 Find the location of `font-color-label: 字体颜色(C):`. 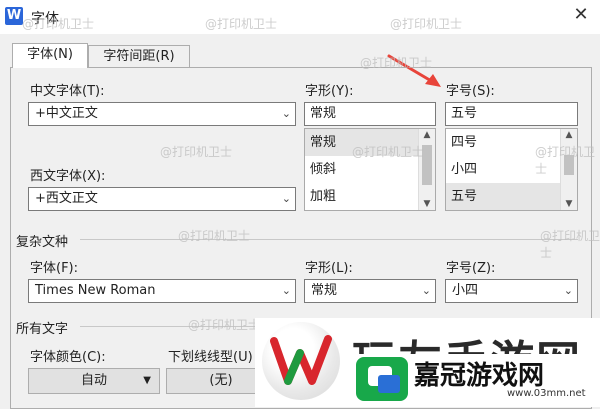

font-color-label: 字体颜色(C): is located at coordinates (68, 357).